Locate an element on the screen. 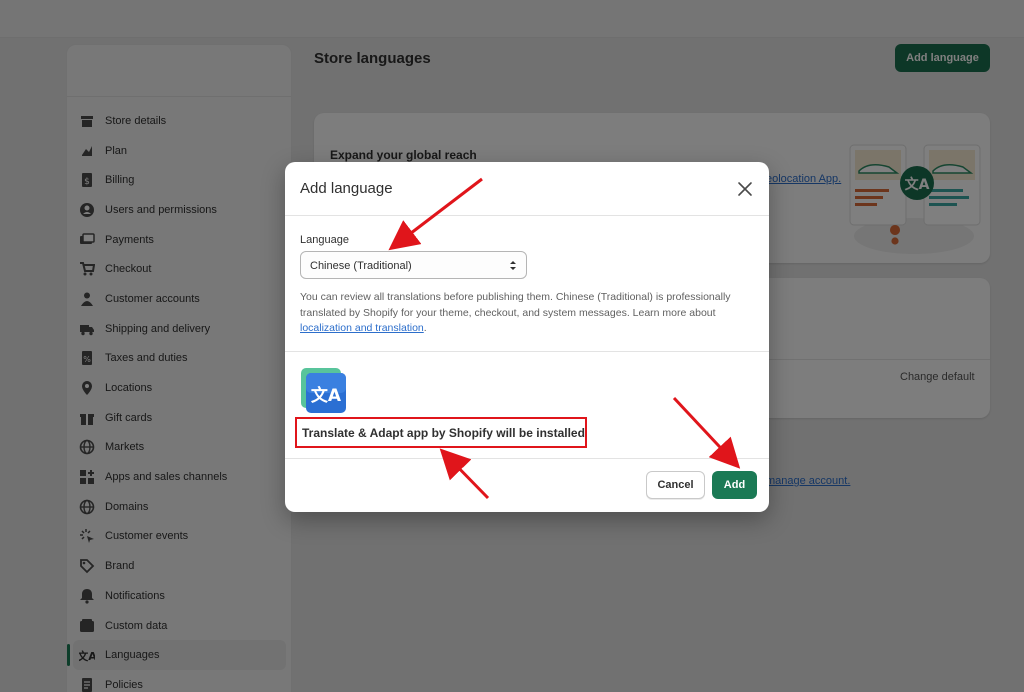 The height and width of the screenshot is (692, 1024). translate-adapt-app-icon: 文A is located at coordinates (323, 390).